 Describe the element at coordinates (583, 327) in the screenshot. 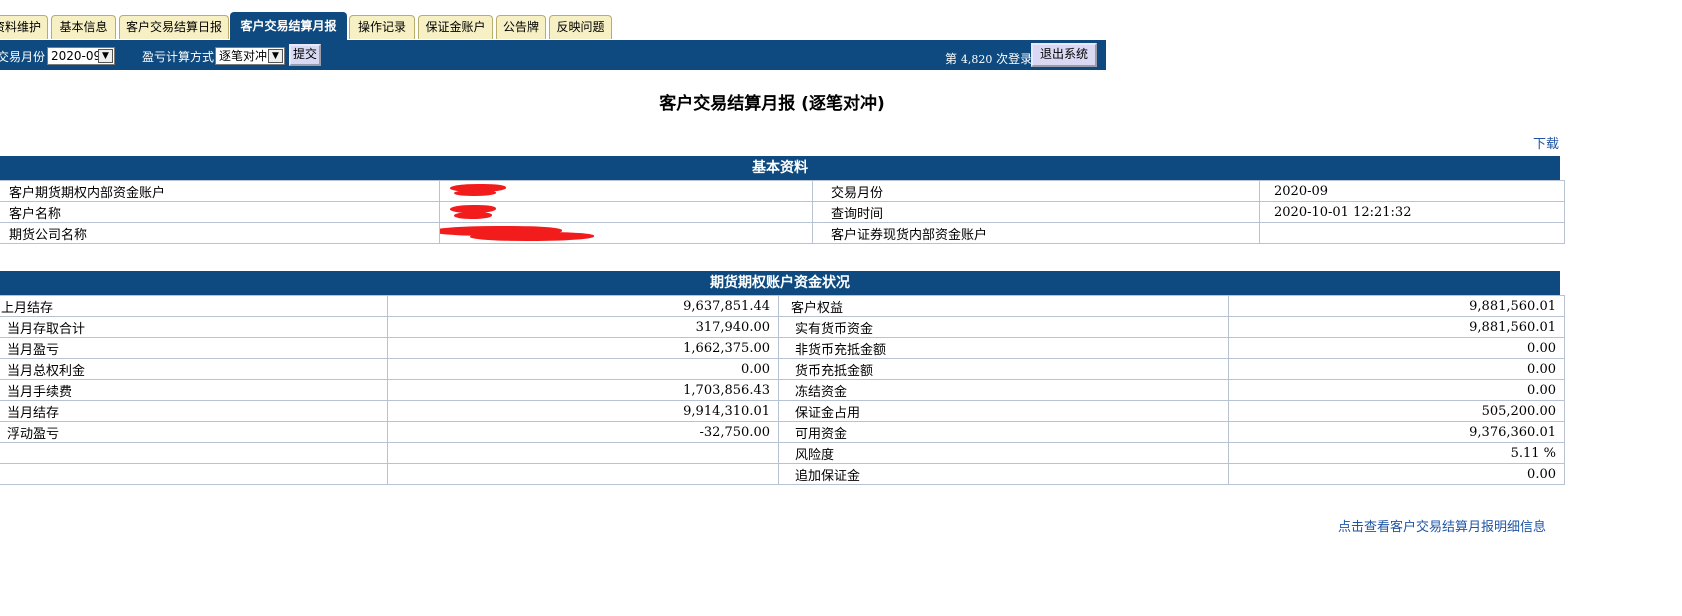

I see `fund-value-left: 317,940.00` at that location.